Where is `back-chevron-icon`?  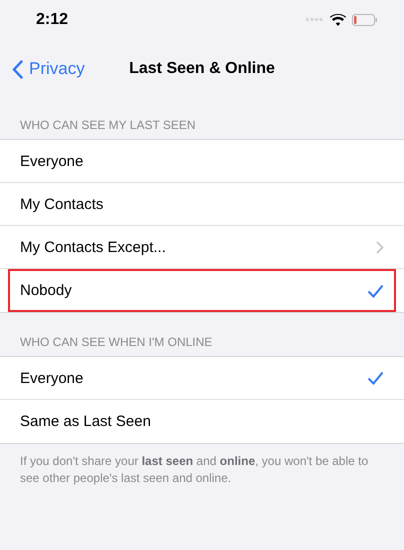 back-chevron-icon is located at coordinates (17, 69).